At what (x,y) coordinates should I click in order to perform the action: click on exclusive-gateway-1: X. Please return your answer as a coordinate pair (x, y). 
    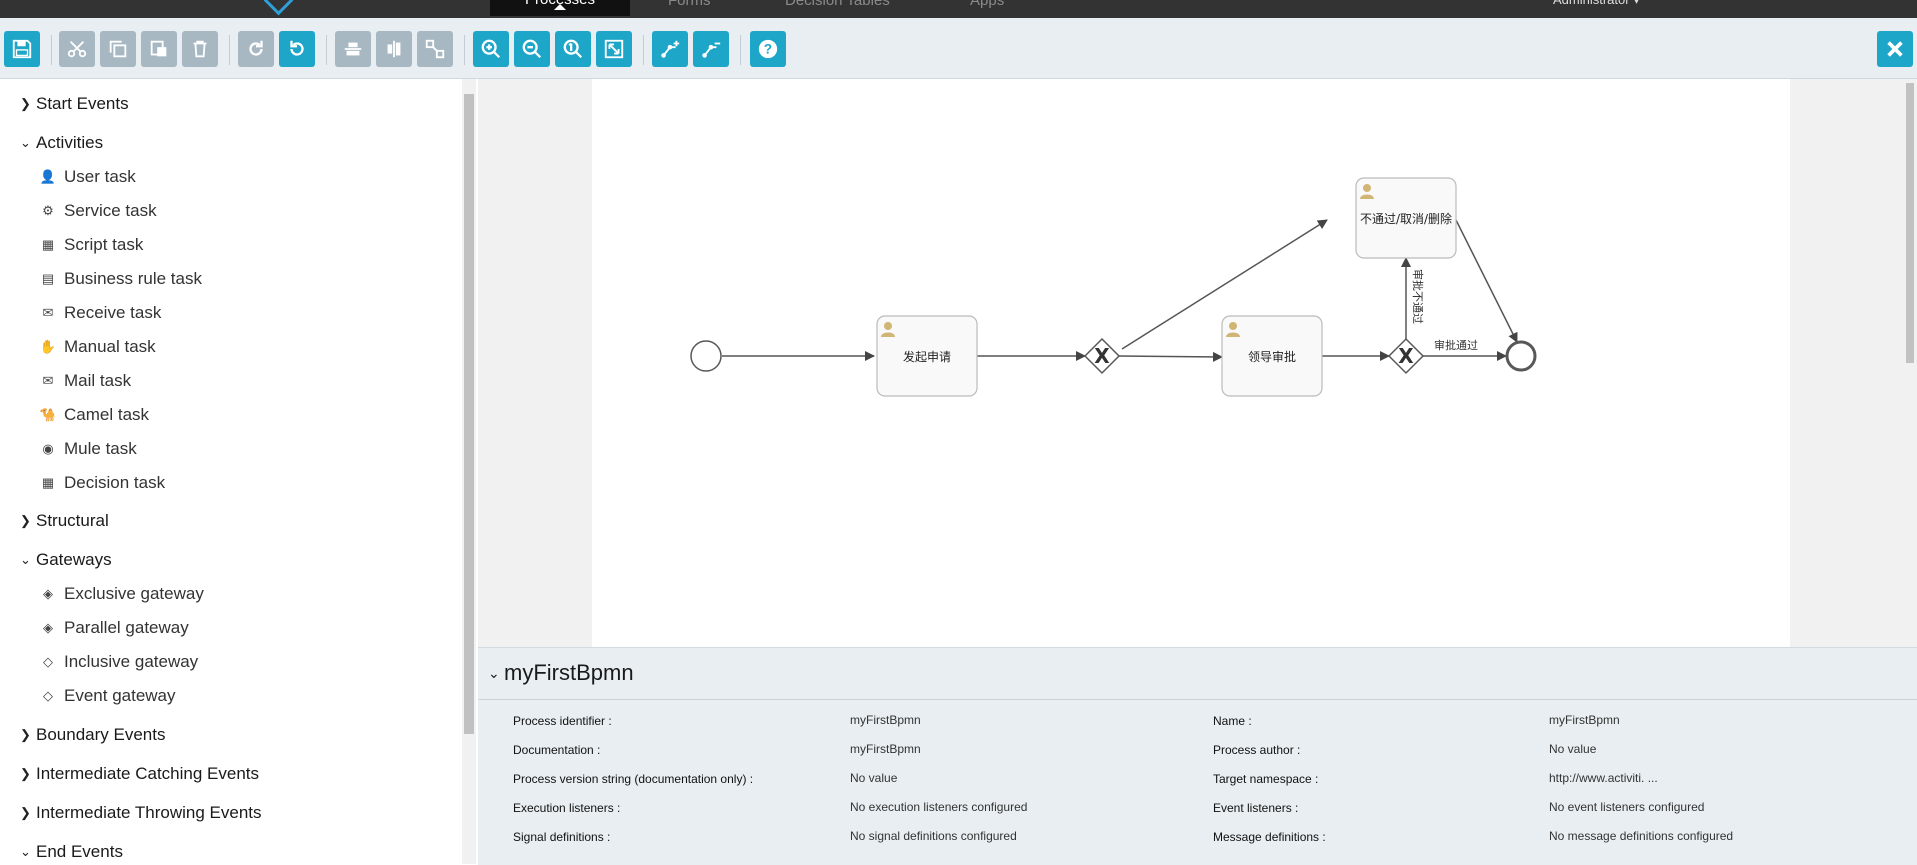
    Looking at the image, I should click on (1102, 356).